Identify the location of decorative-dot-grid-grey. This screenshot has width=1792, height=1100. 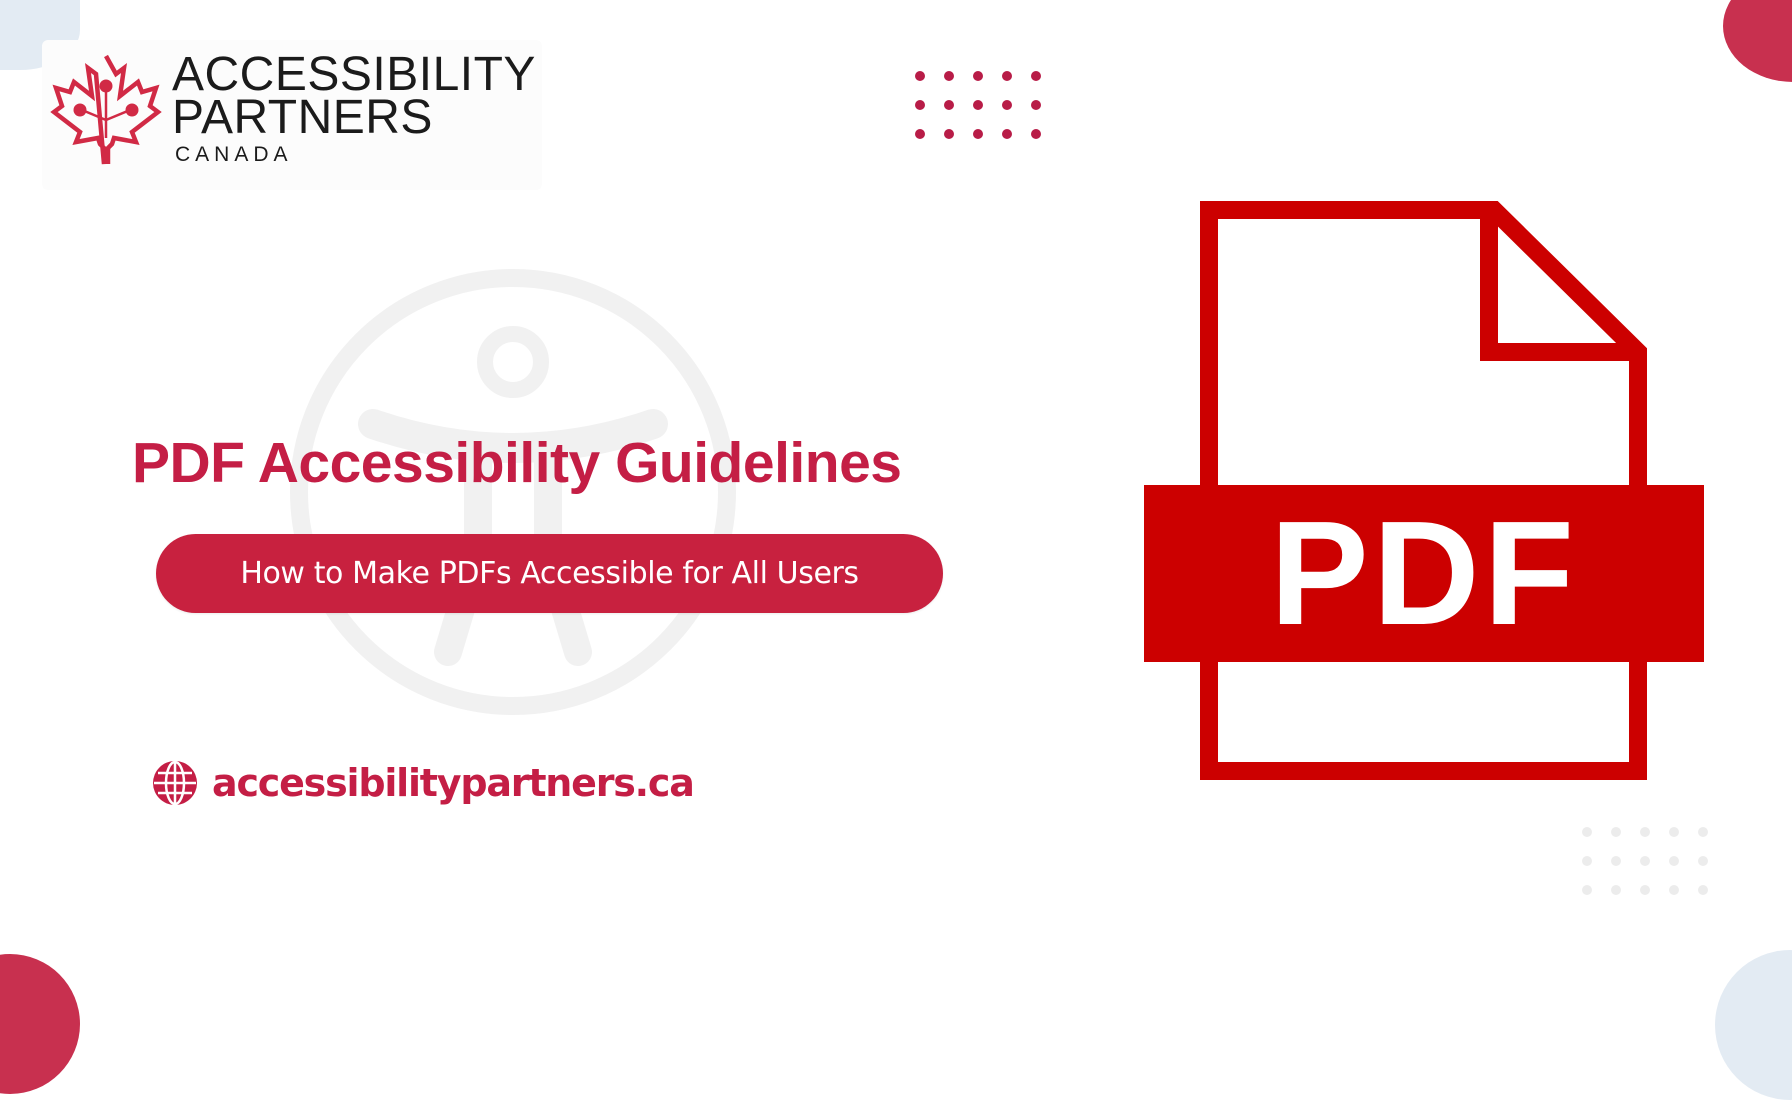
(1650, 863).